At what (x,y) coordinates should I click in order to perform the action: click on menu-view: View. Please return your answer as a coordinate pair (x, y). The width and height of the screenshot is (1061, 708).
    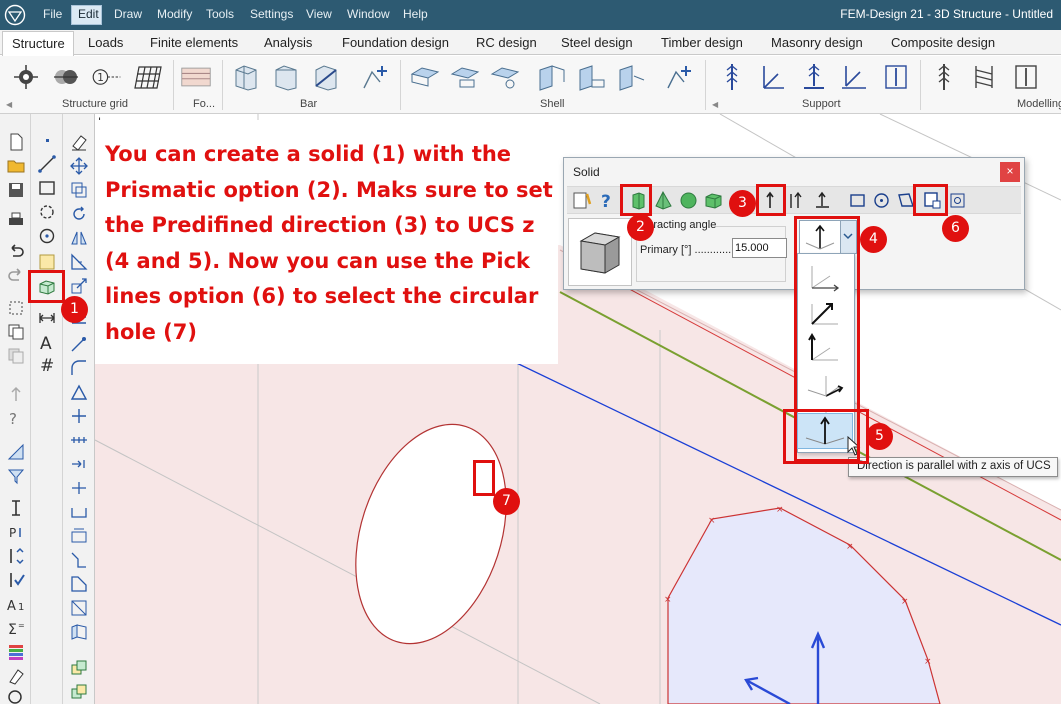
    Looking at the image, I should click on (319, 14).